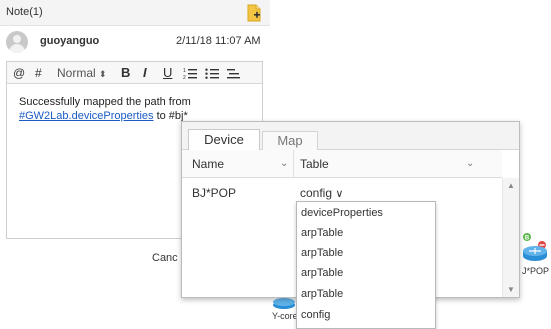 The height and width of the screenshot is (329, 551). What do you see at coordinates (86, 116) in the screenshot?
I see `device-link: #GW2Lab.deviceProperties` at bounding box center [86, 116].